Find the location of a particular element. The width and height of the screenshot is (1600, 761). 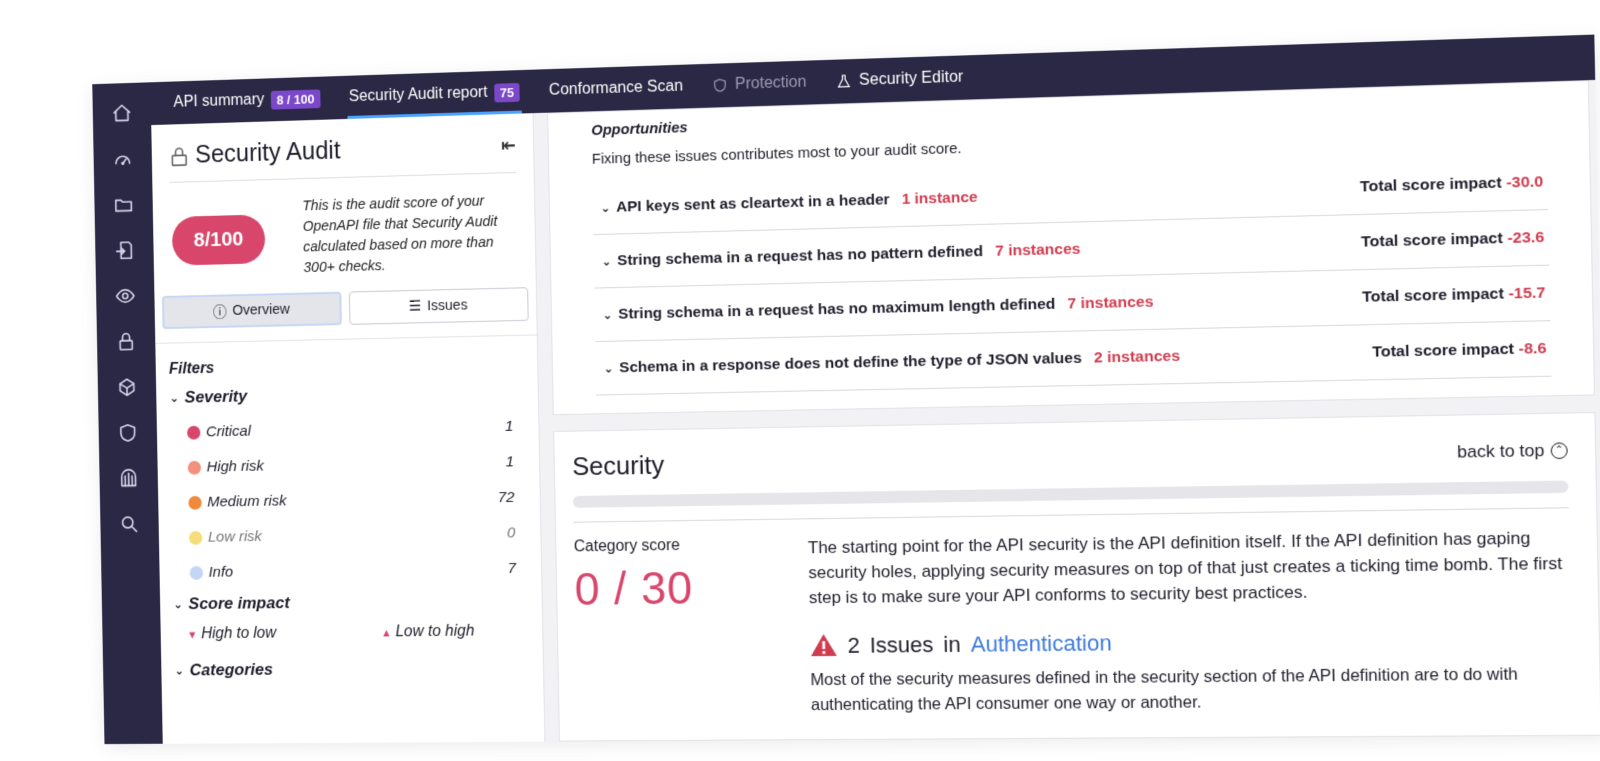

chevron-up-circle-icon: ⌃ is located at coordinates (1559, 450).